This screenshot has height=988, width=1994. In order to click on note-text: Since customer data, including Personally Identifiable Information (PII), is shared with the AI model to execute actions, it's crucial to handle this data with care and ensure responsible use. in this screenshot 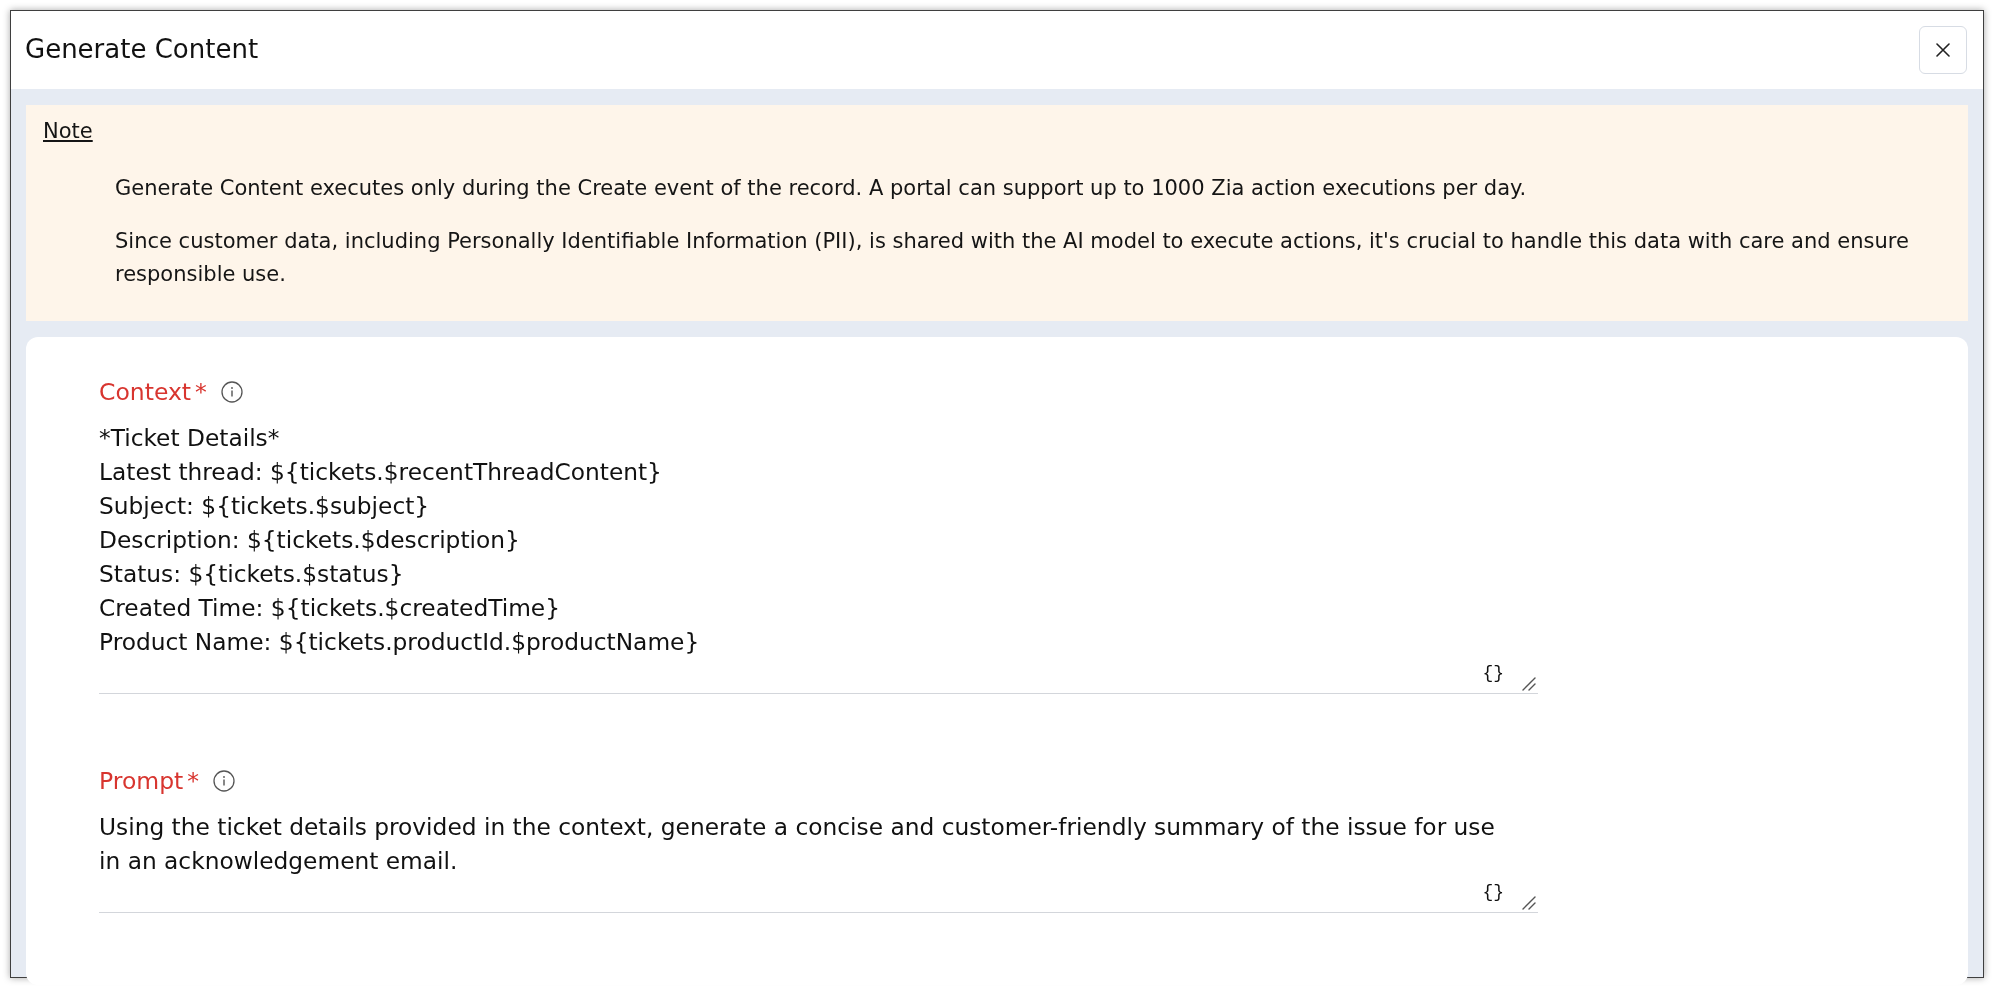, I will do `click(1012, 258)`.